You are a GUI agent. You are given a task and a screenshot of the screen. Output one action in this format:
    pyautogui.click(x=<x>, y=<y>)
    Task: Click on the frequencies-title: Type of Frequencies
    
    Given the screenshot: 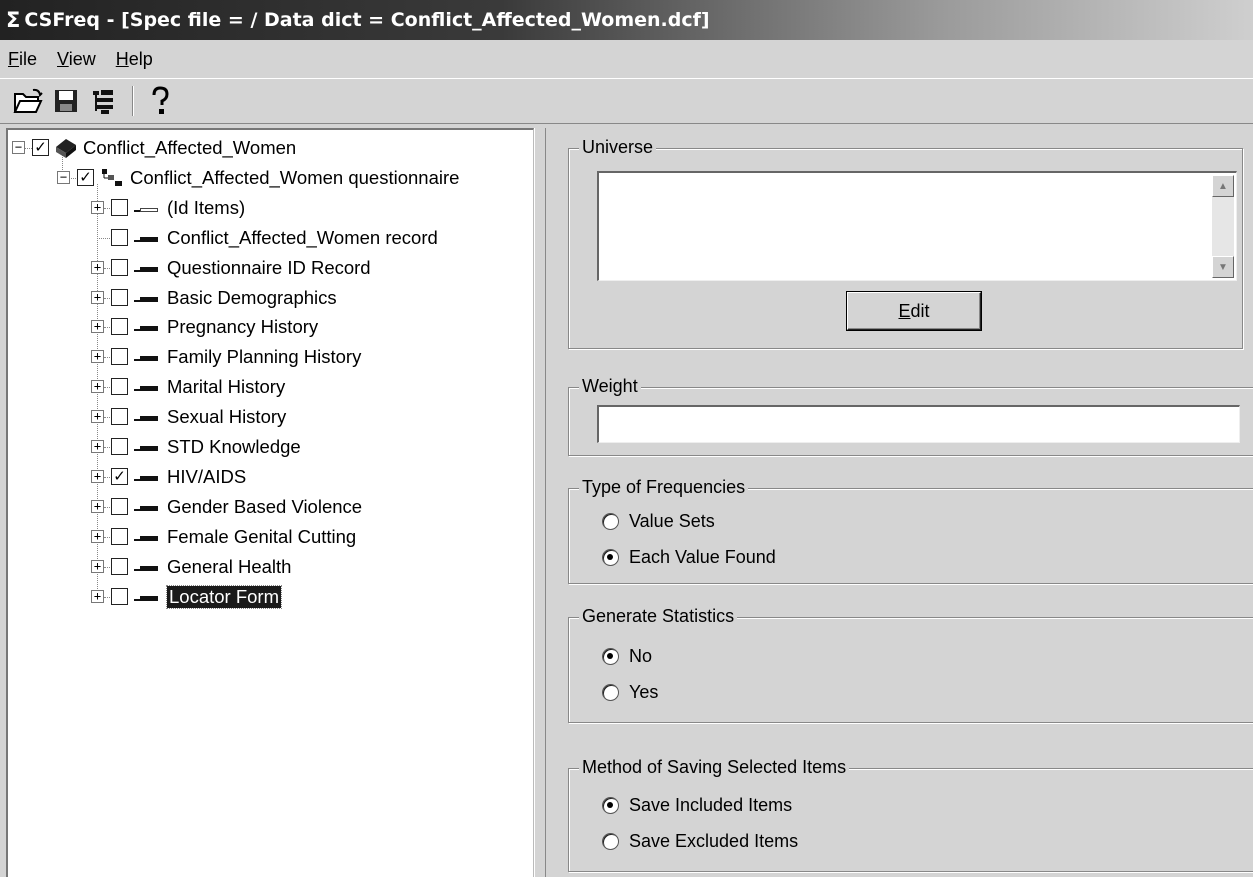 What is the action you would take?
    pyautogui.click(x=664, y=487)
    